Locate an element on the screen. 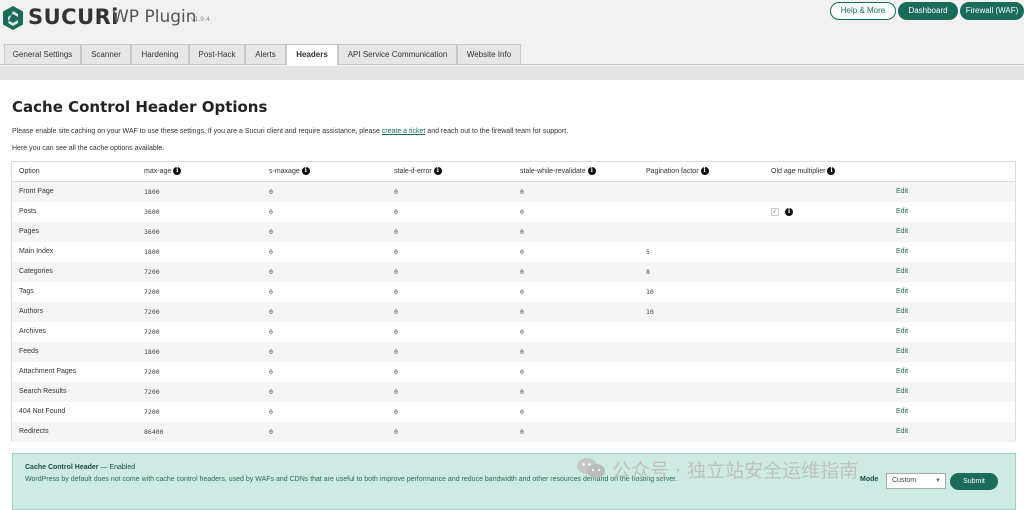 The image size is (1024, 510). table-row: Authors 7200 0 0 0 10 Edit is located at coordinates (513, 312).